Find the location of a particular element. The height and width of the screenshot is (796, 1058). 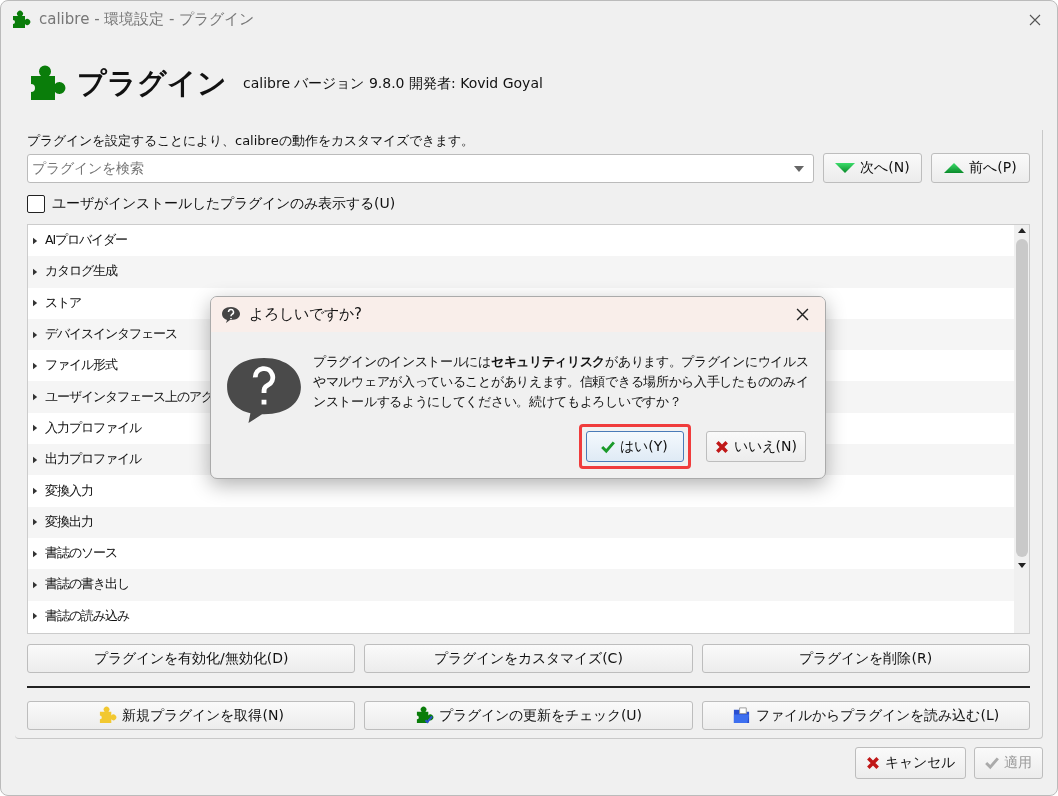

page-title: プラグイン is located at coordinates (152, 83).